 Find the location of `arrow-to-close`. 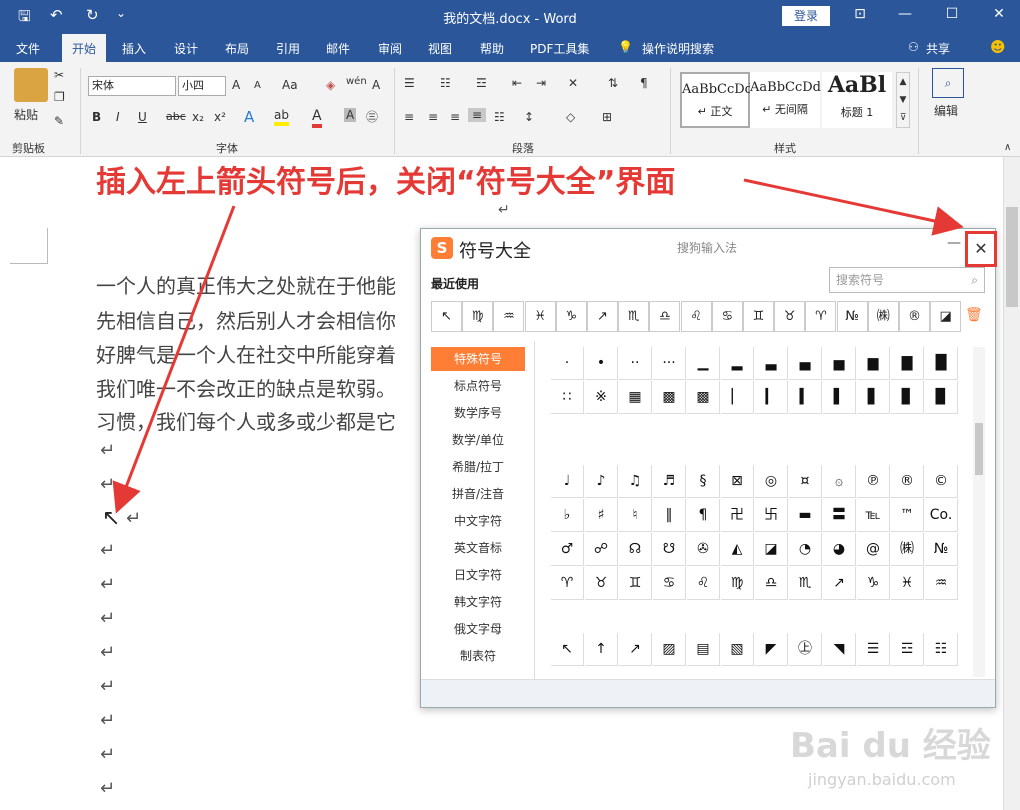

arrow-to-close is located at coordinates (853, 207).